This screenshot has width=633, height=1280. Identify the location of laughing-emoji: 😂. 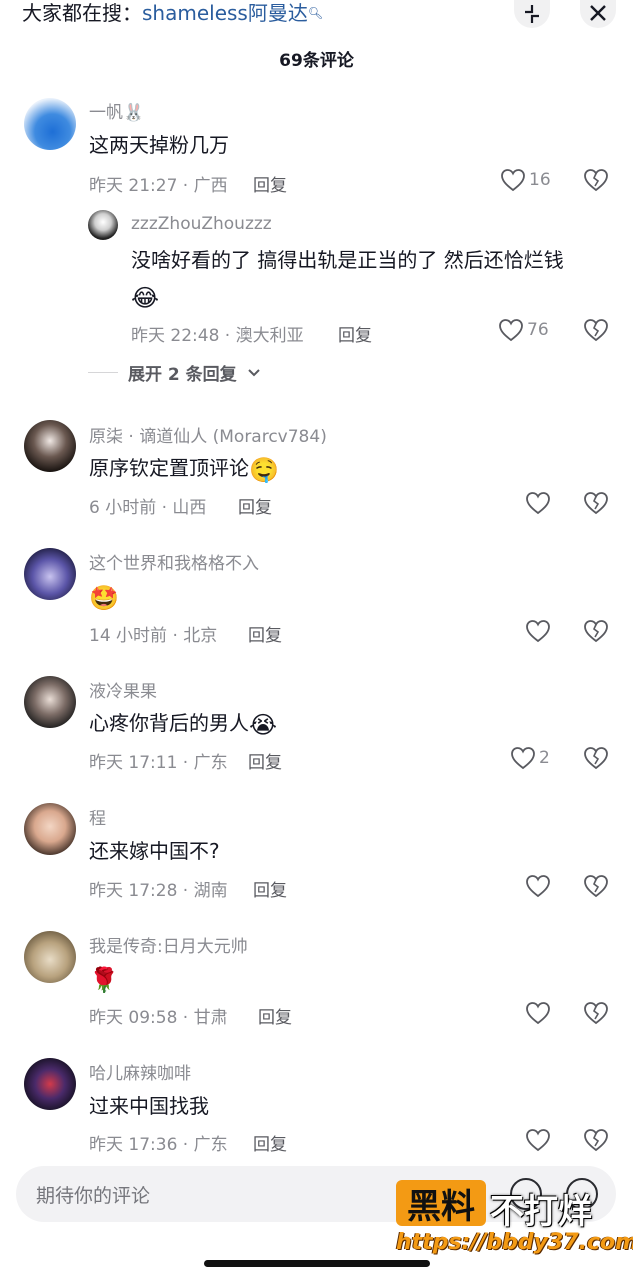
(145, 297).